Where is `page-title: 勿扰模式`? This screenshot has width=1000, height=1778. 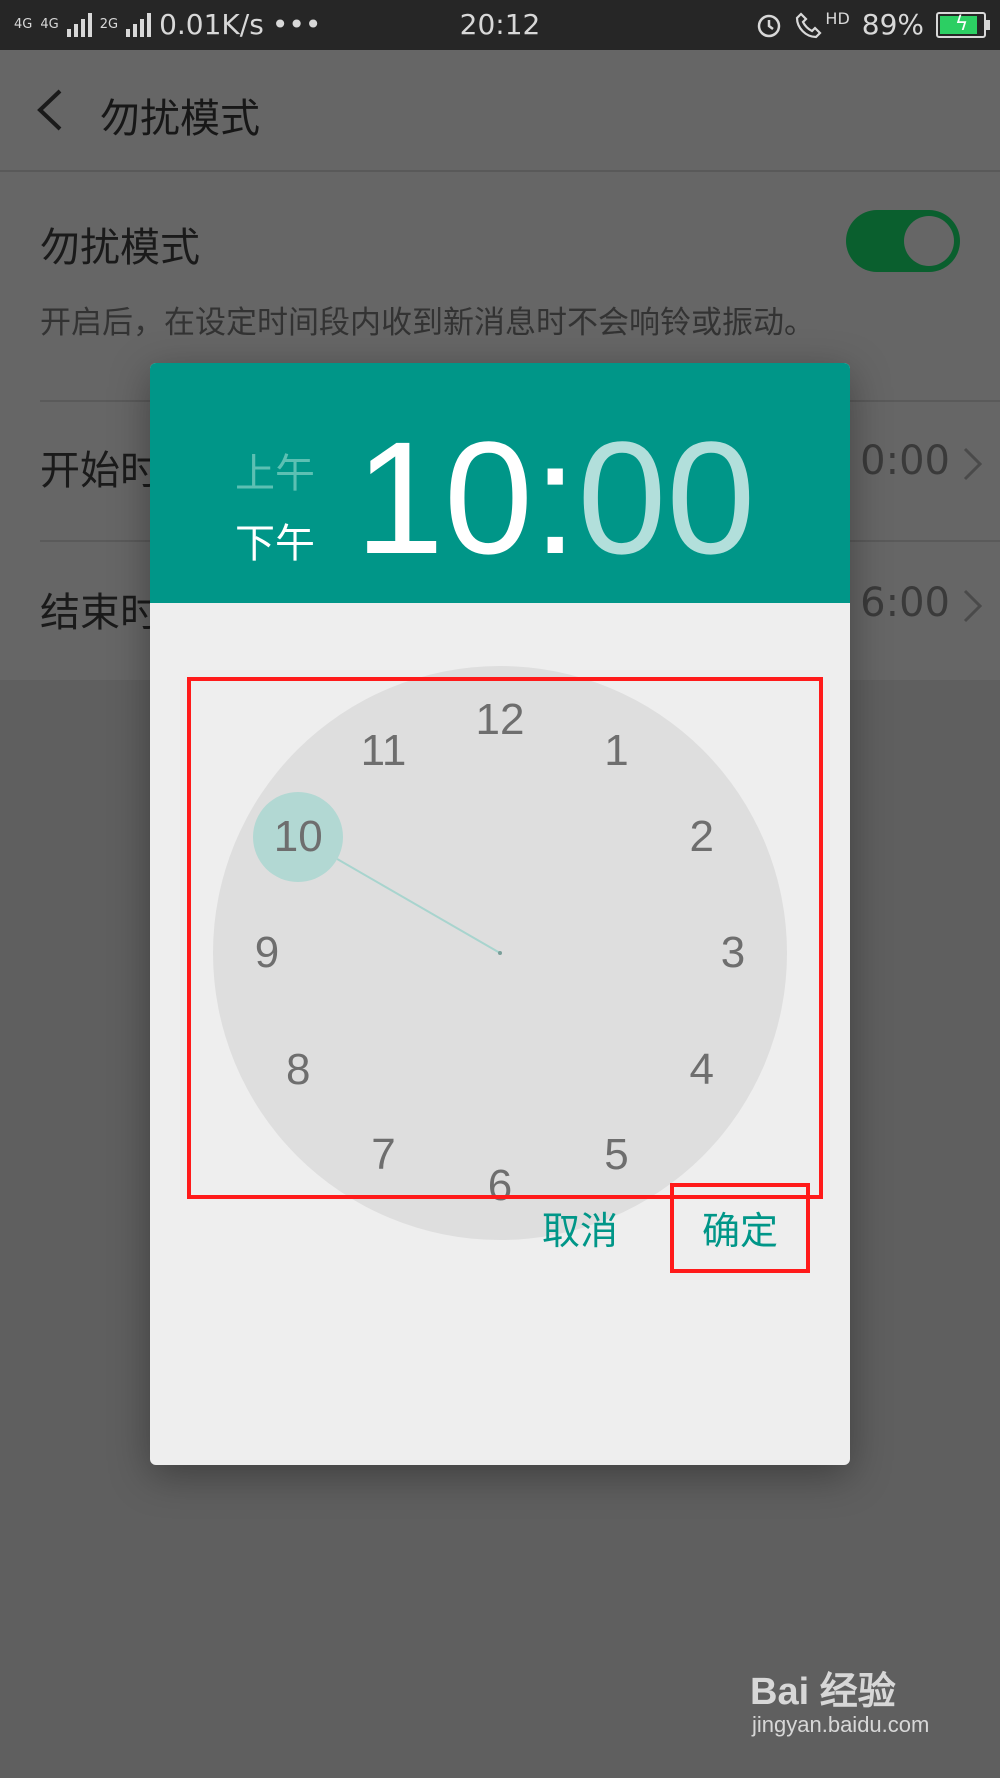
page-title: 勿扰模式 is located at coordinates (180, 119).